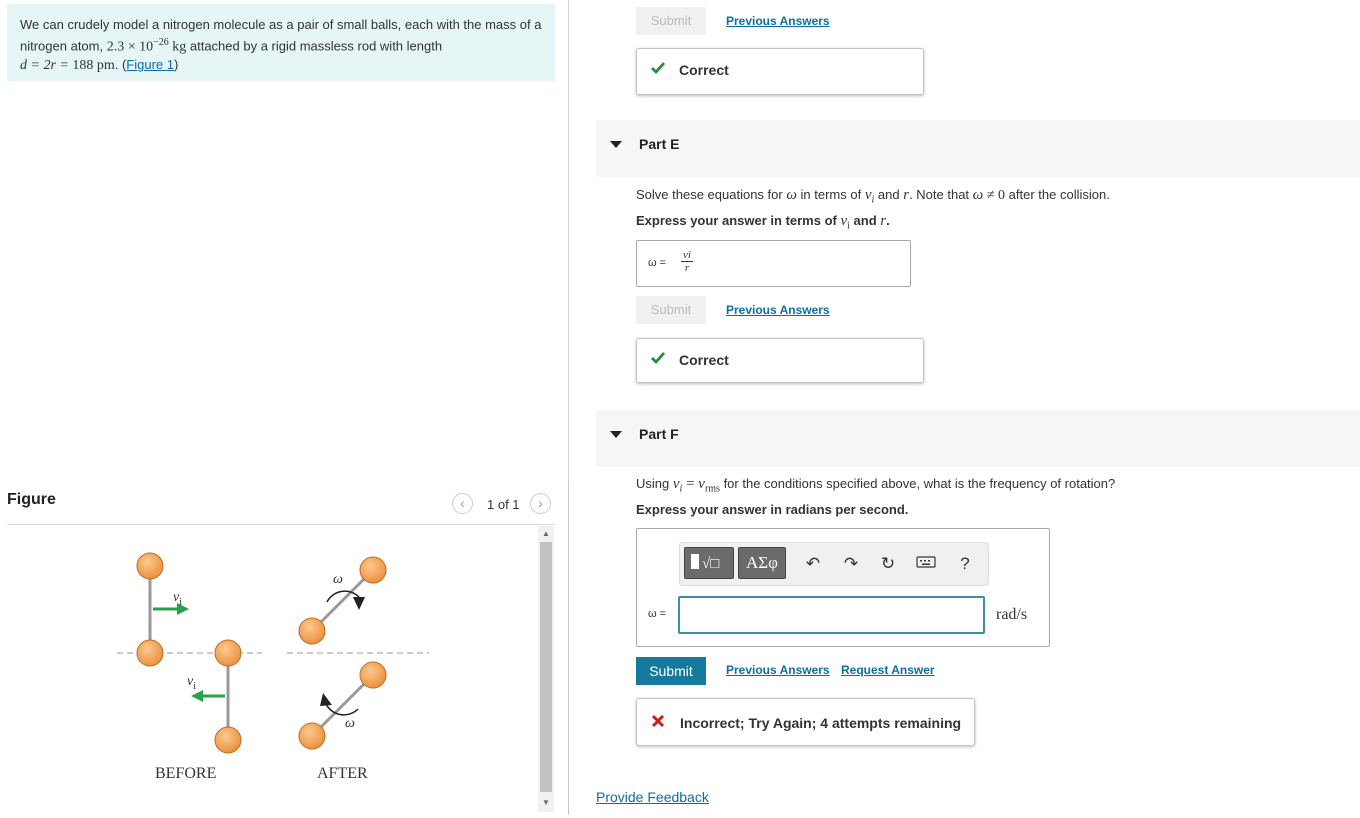 This screenshot has width=1360, height=818. I want to click on partE-header: Part E, so click(978, 148).